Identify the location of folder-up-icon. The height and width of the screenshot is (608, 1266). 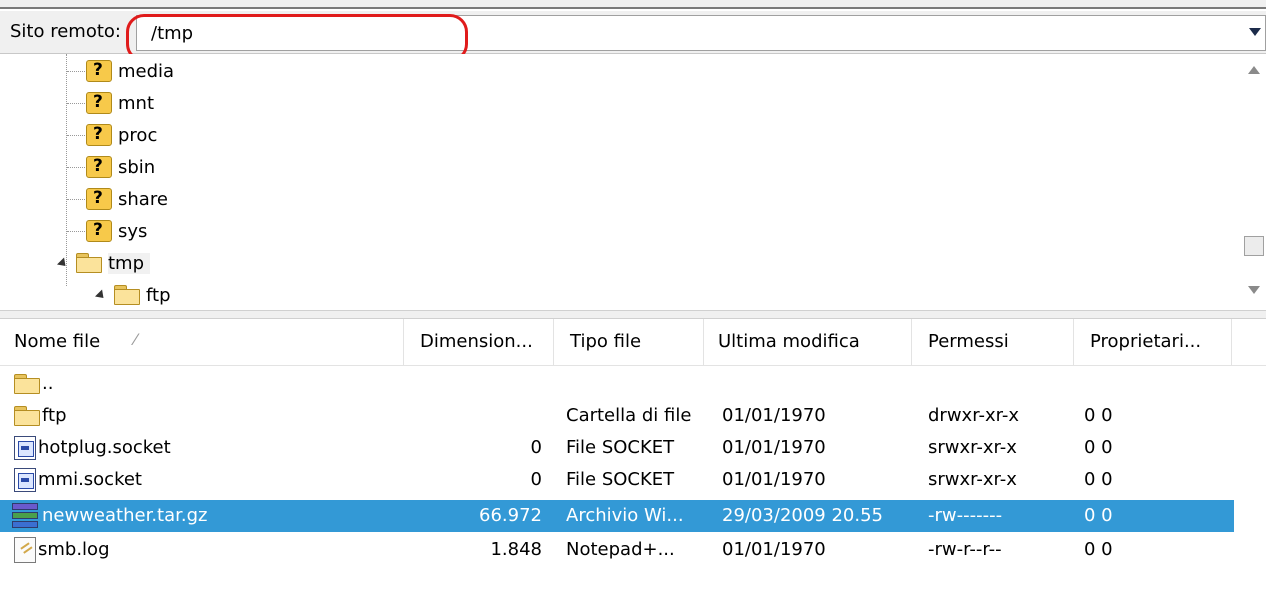
(27, 384).